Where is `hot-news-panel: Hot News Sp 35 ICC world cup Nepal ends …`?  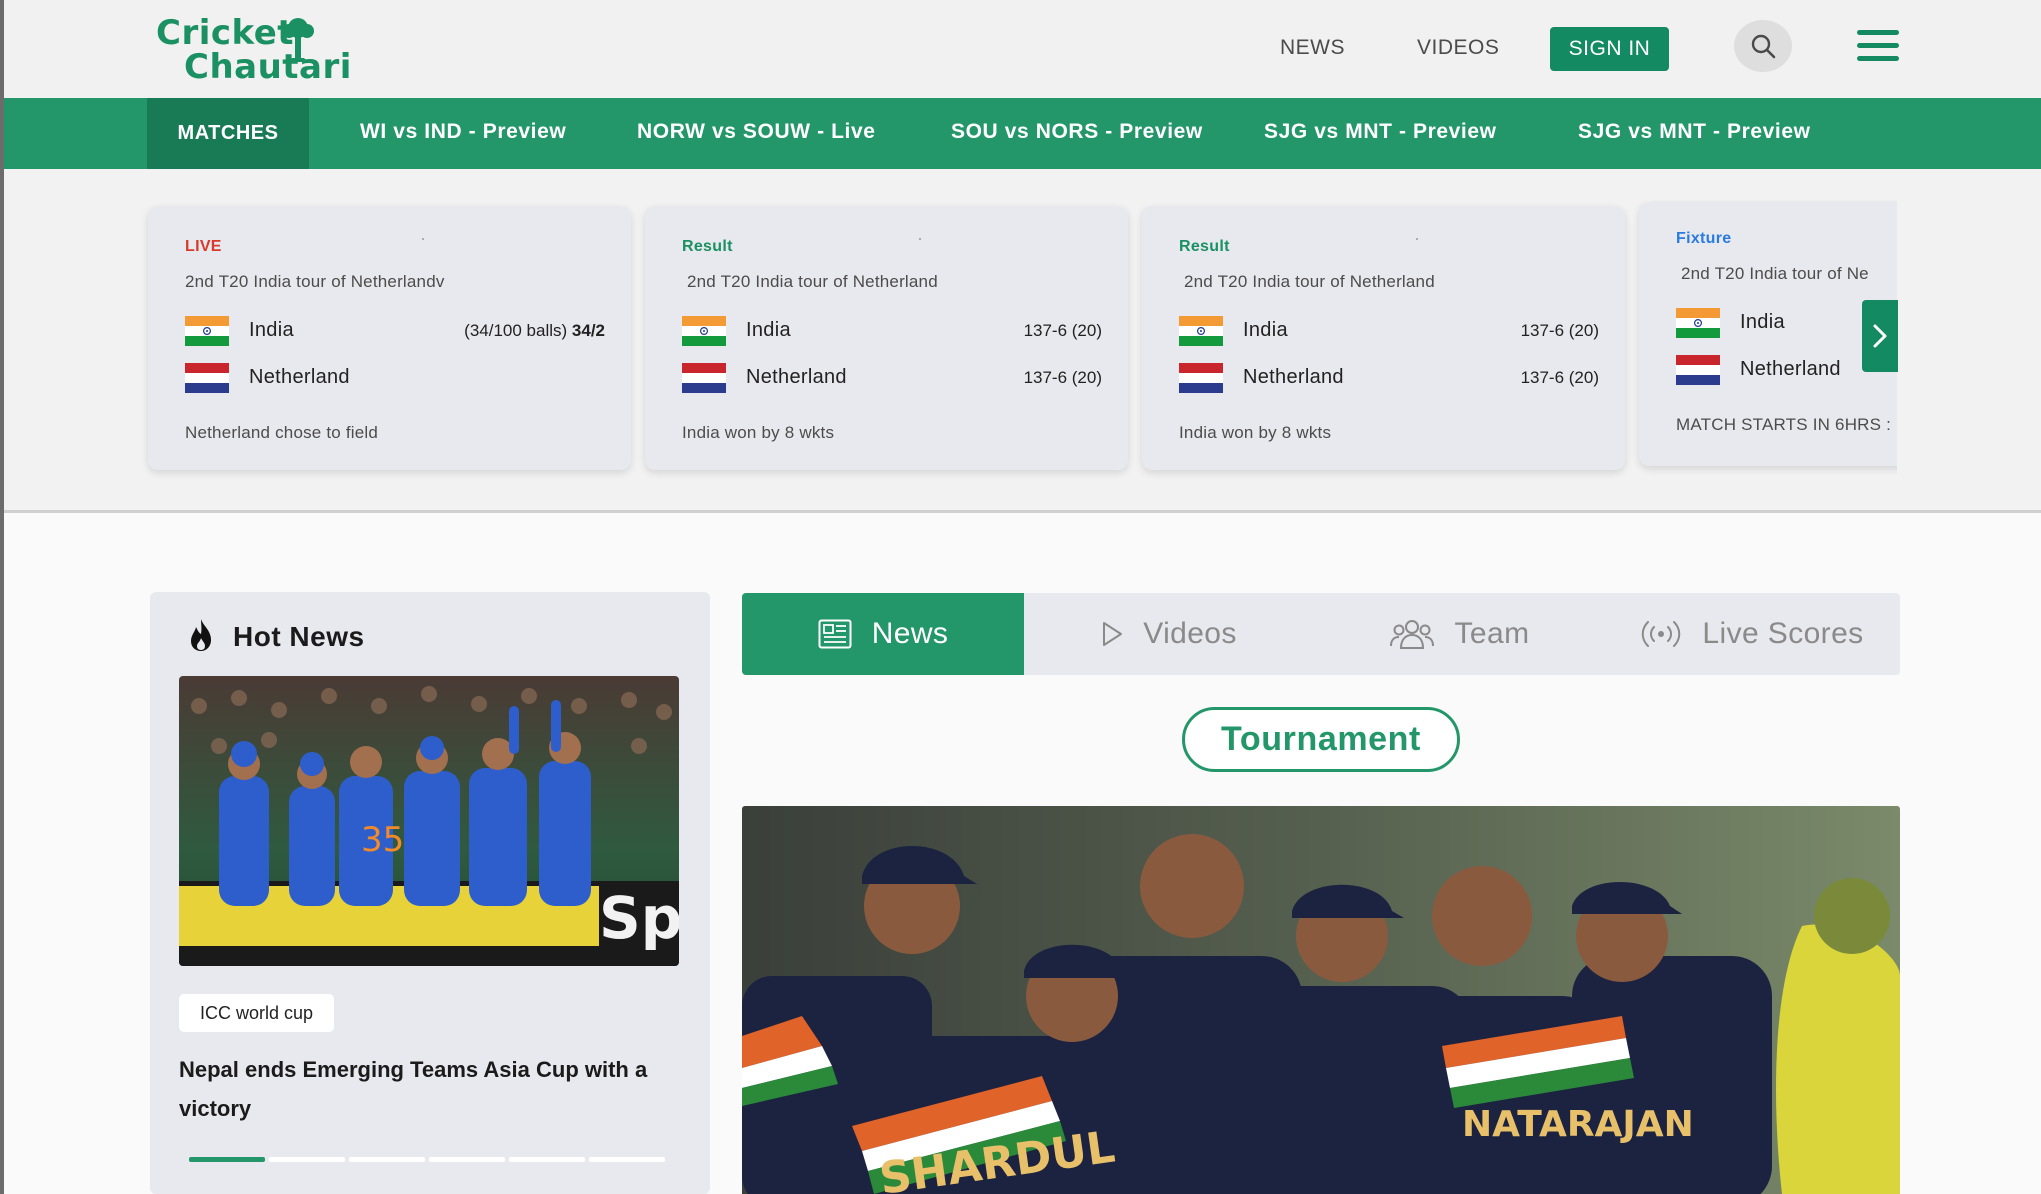
hot-news-panel: Hot News Sp 35 ICC world cup Nepal ends … is located at coordinates (430, 893).